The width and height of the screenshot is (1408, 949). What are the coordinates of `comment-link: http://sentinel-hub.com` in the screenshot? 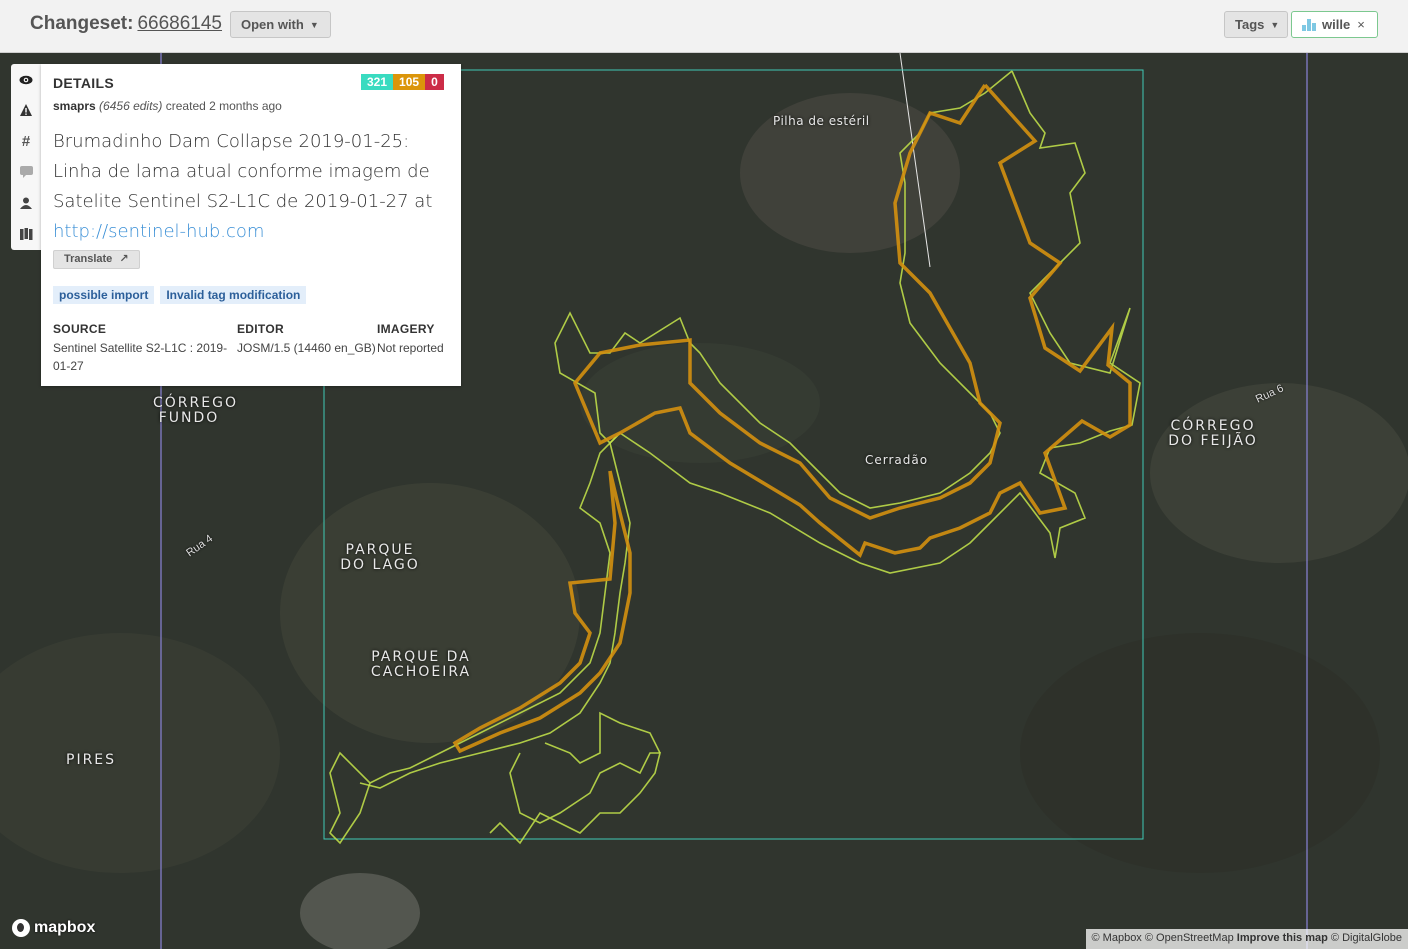 It's located at (158, 231).